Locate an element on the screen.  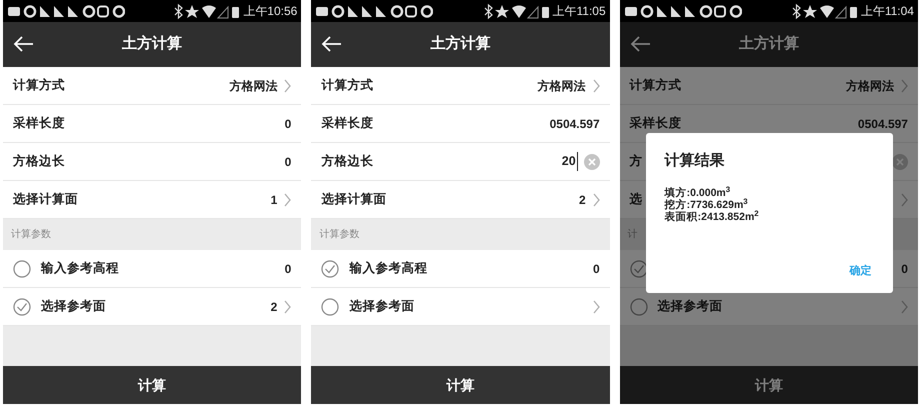
list-row: 选择计算面 1 is located at coordinates (152, 200).